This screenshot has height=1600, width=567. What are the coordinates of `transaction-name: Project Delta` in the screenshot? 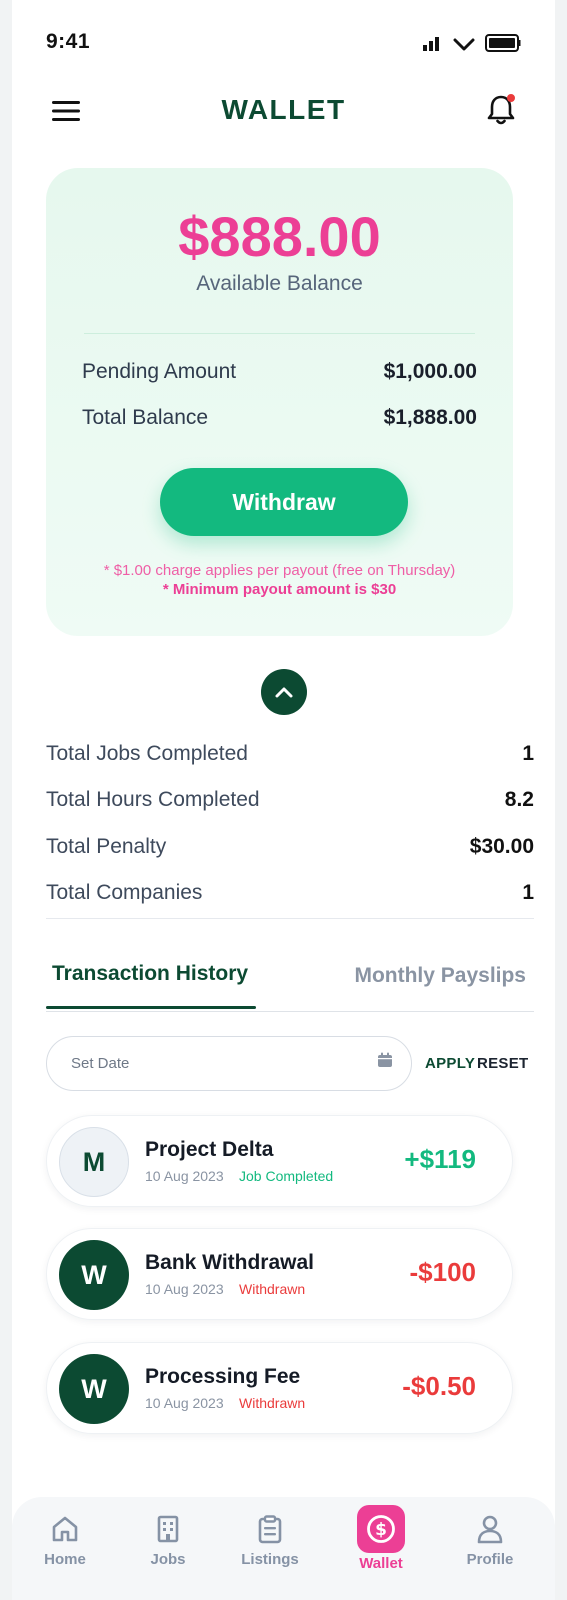 It's located at (209, 1149).